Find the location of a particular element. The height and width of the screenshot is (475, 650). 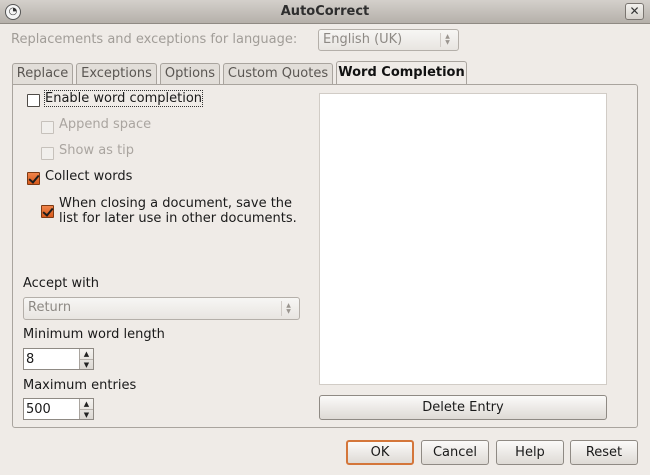

max-entries-label: Maximum entries is located at coordinates (80, 385).